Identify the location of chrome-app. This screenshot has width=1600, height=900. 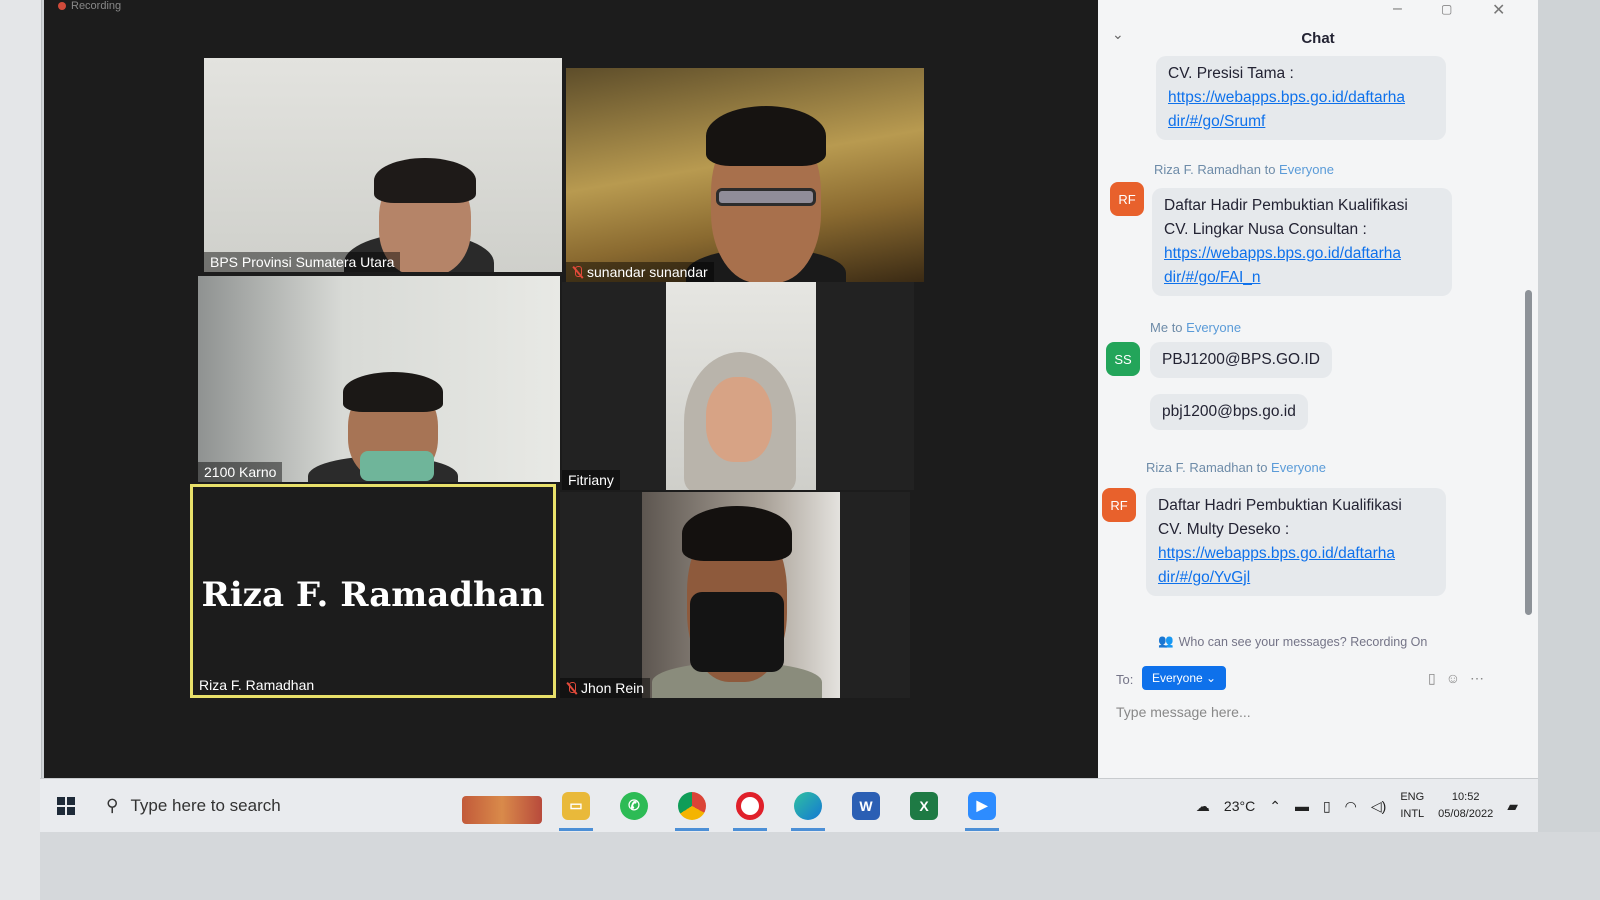
(692, 806).